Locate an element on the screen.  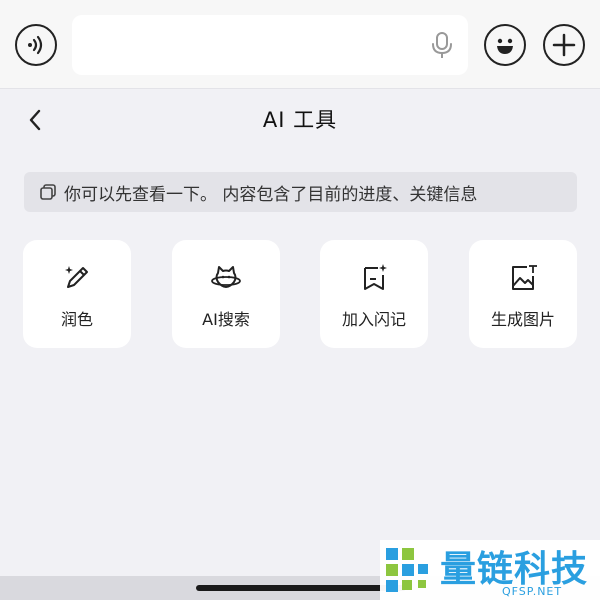
plus-icon is located at coordinates (564, 45).